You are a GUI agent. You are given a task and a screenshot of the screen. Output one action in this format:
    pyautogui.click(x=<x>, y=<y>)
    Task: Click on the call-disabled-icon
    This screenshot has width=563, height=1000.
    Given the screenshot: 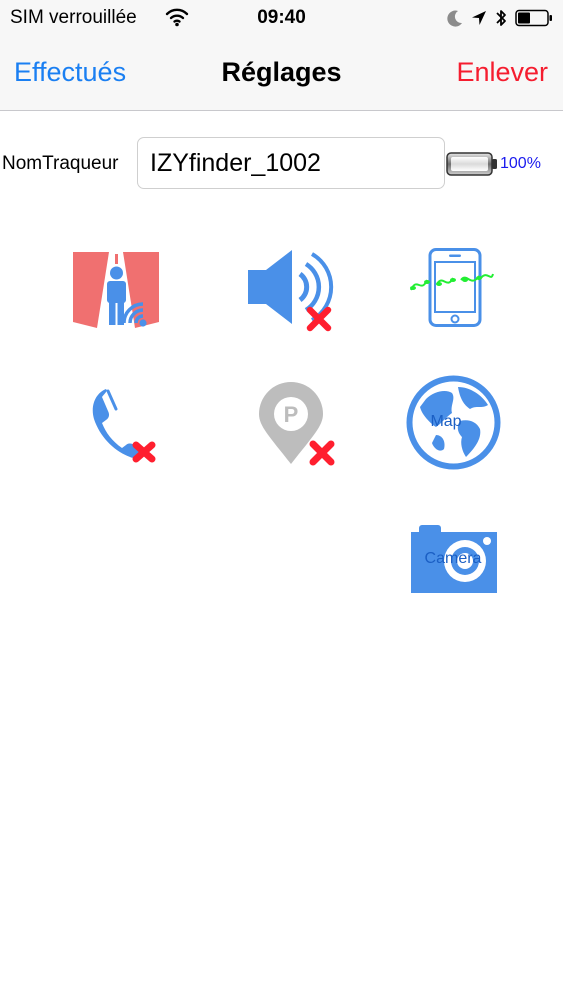 What is the action you would take?
    pyautogui.click(x=124, y=424)
    